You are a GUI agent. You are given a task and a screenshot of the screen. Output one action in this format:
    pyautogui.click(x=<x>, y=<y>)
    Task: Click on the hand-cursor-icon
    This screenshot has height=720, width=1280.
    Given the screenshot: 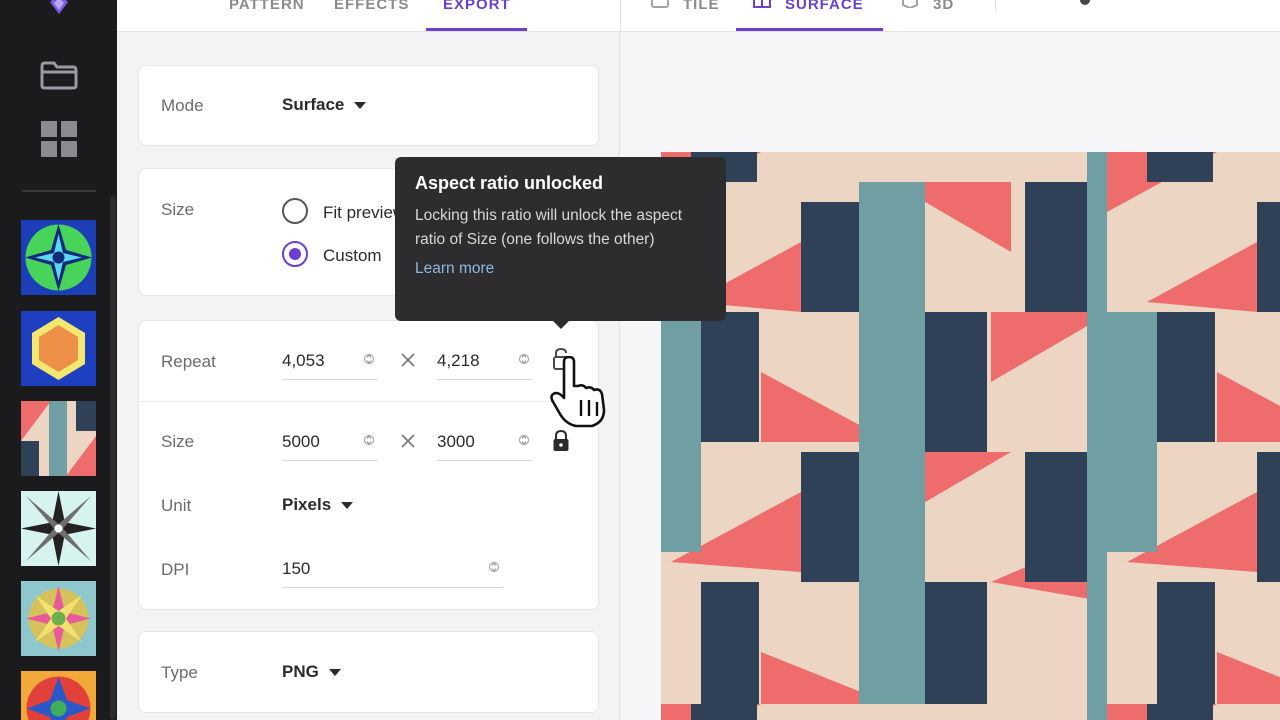 What is the action you would take?
    pyautogui.click(x=578, y=392)
    